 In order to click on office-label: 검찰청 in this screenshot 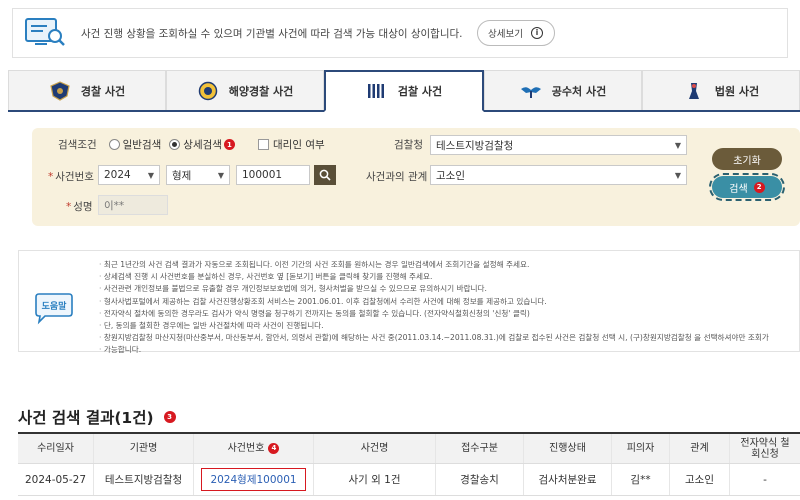, I will do `click(408, 145)`.